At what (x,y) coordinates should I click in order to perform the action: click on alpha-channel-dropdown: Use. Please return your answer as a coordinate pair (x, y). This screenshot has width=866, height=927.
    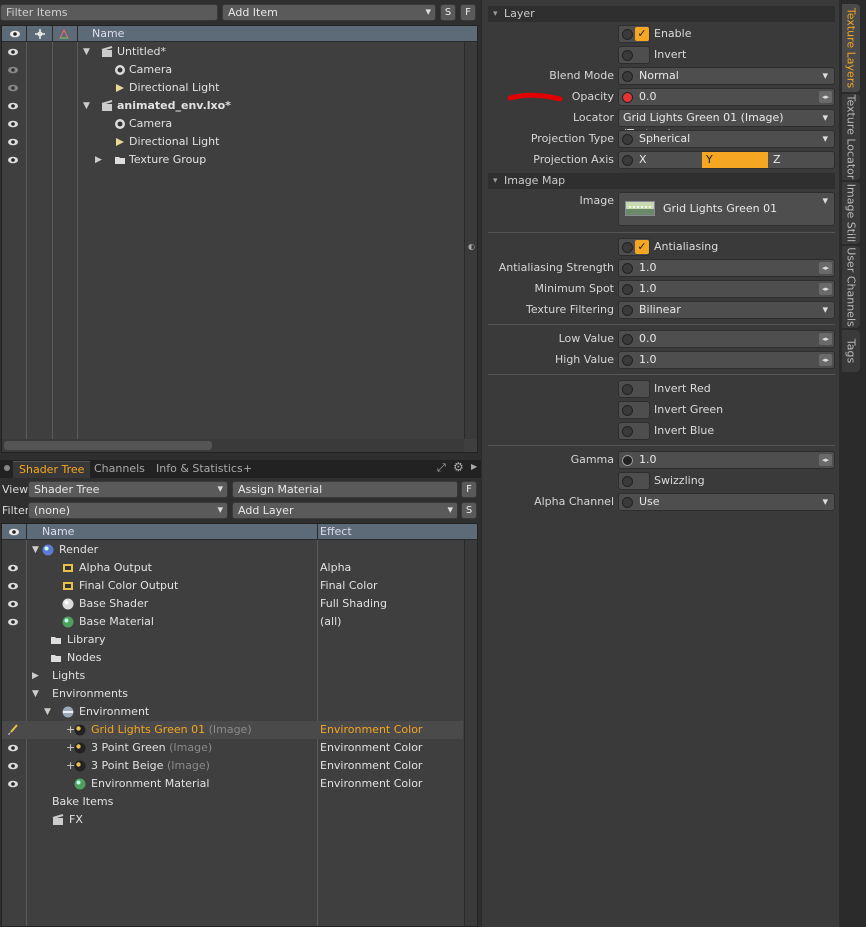
    Looking at the image, I should click on (726, 502).